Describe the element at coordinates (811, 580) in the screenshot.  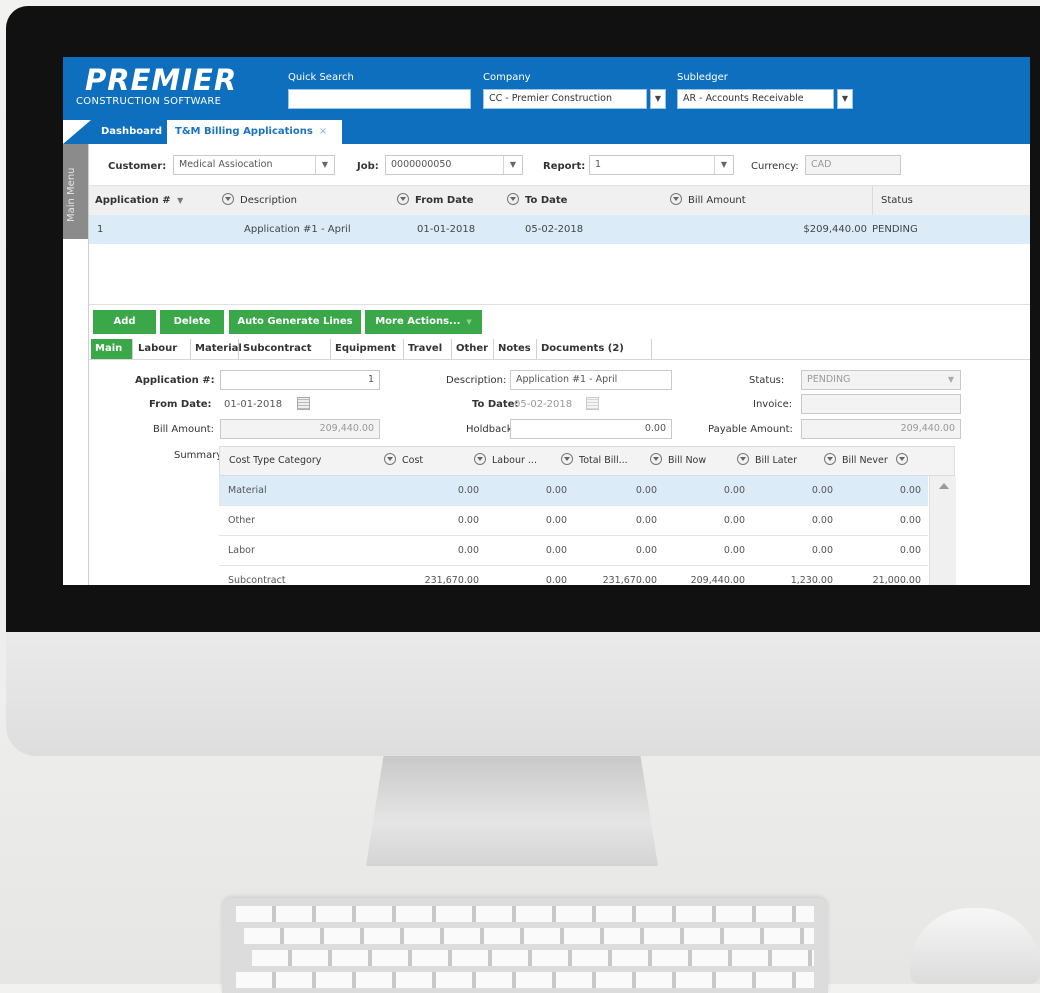
I see `cell-bill-later: 1,230.00` at that location.